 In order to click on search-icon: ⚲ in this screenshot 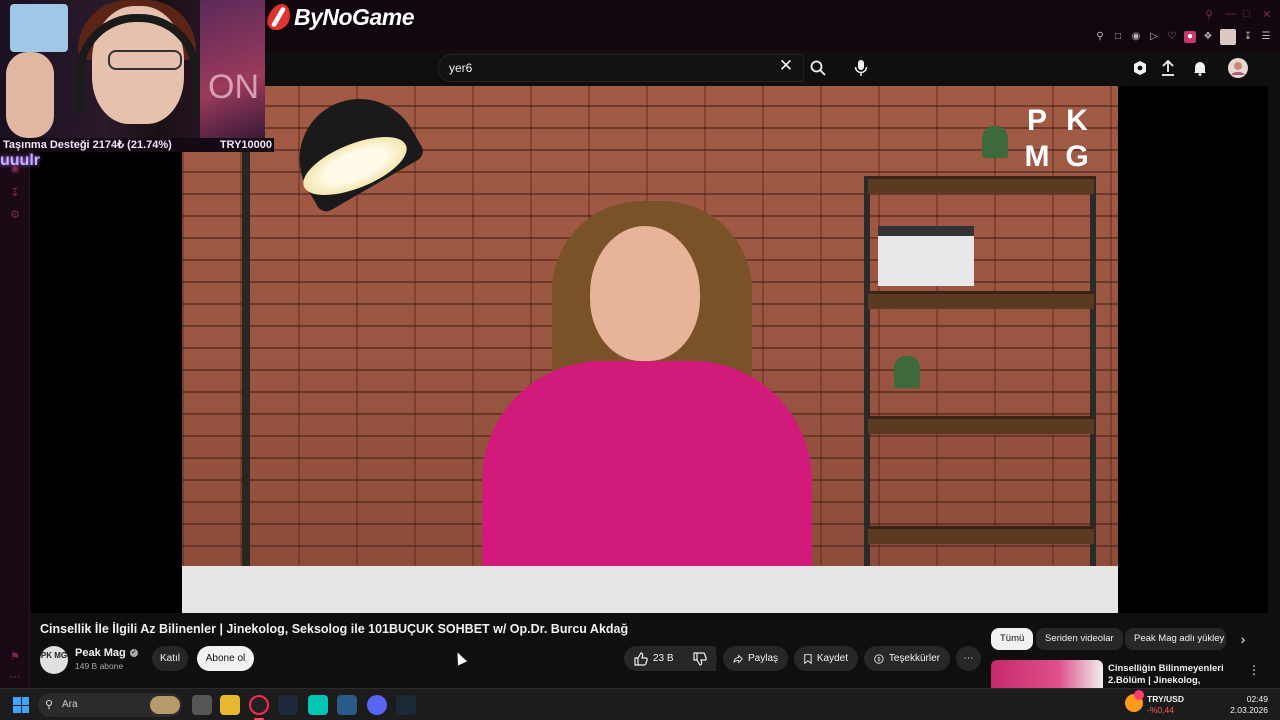, I will do `click(49, 705)`.